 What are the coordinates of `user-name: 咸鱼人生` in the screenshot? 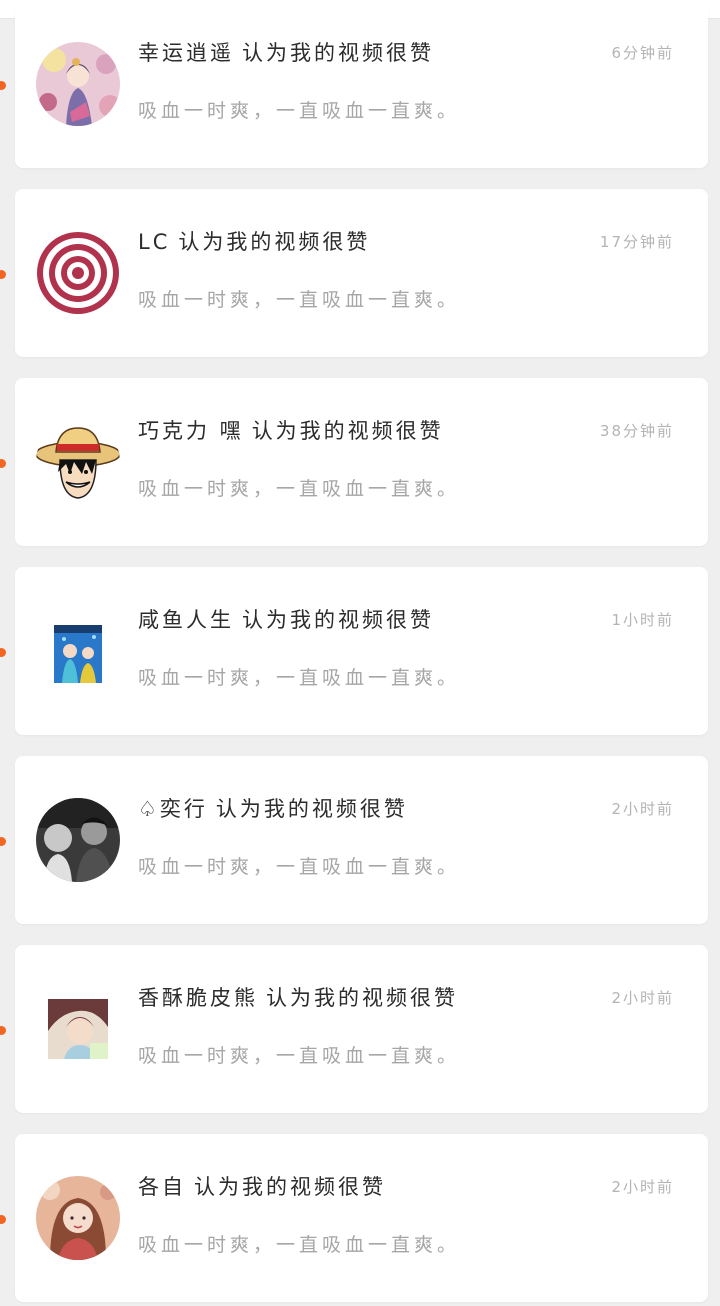 It's located at (186, 620).